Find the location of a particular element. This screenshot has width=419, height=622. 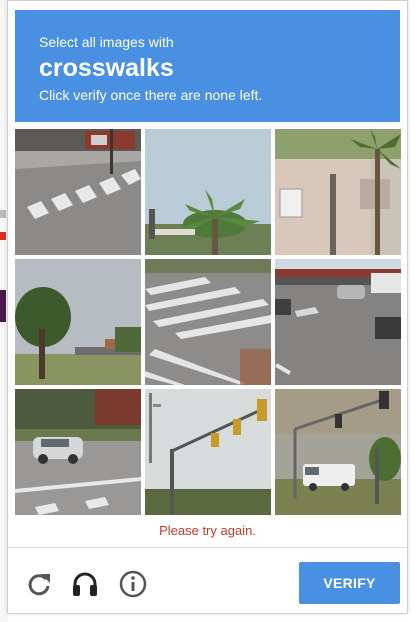

building-with-palm-image is located at coordinates (338, 192).